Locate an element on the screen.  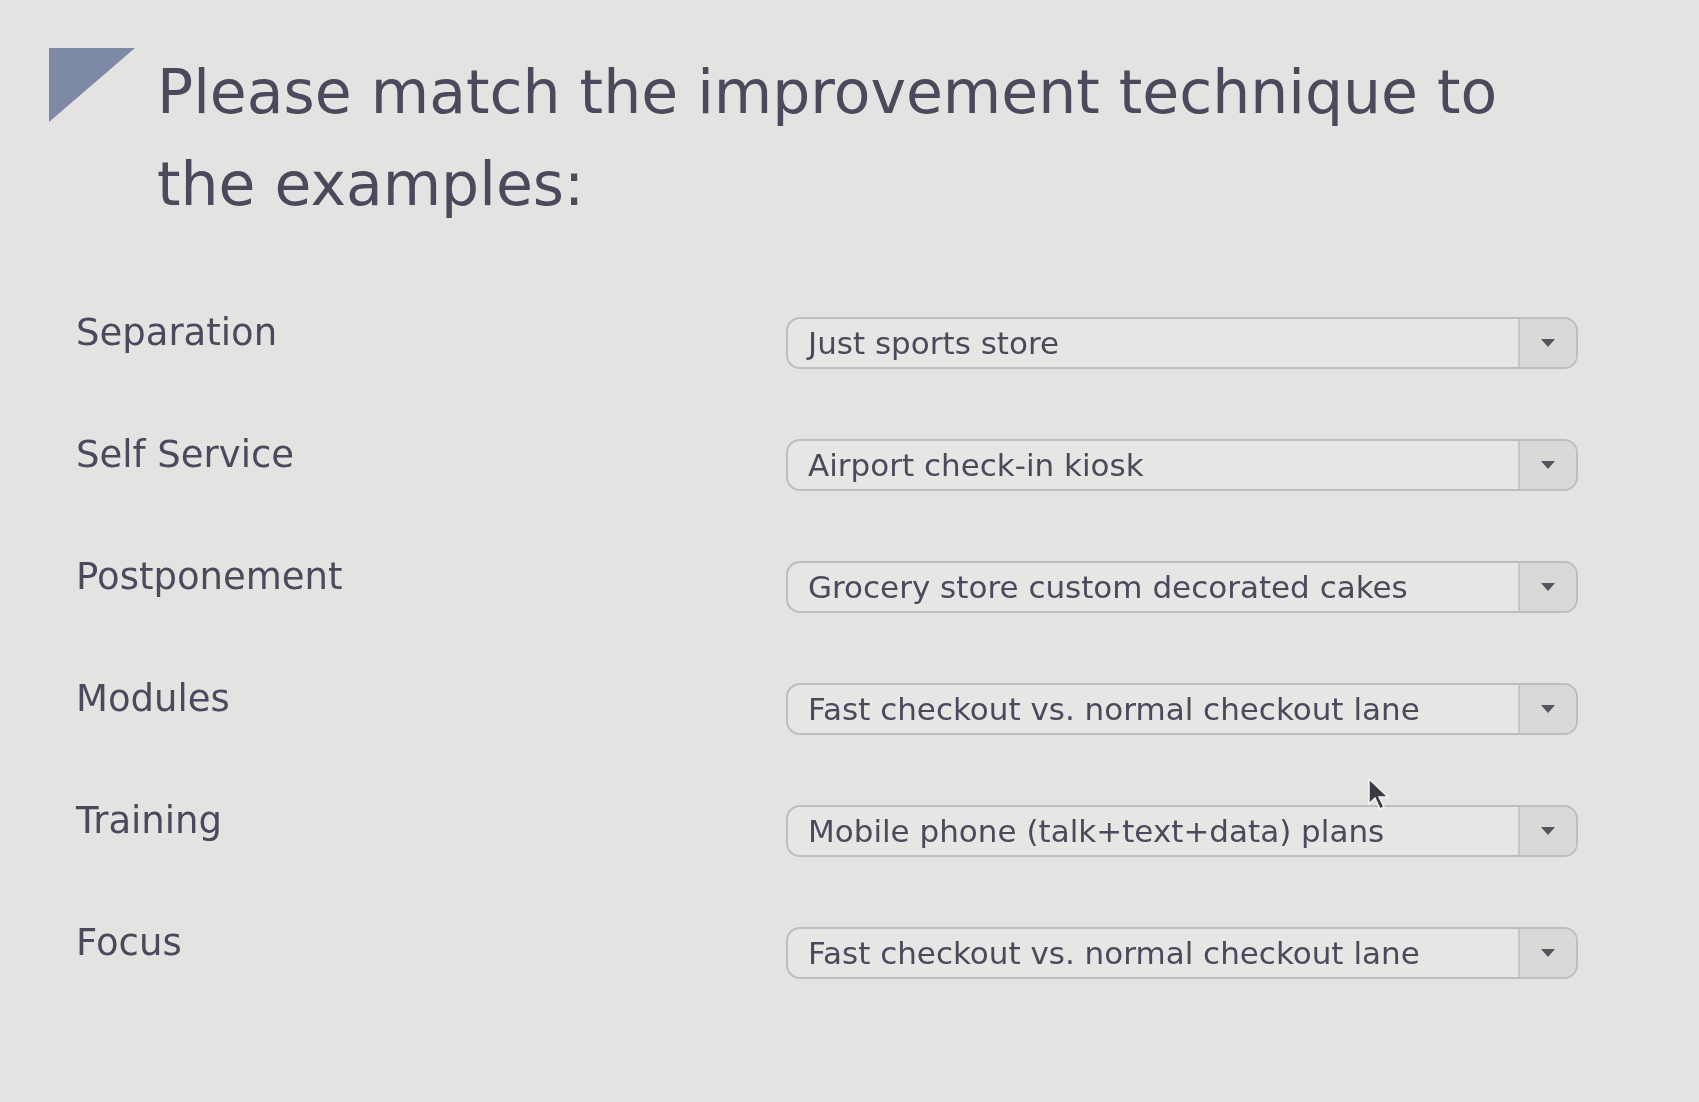
mouse-pointer-icon is located at coordinates (1379, 794).